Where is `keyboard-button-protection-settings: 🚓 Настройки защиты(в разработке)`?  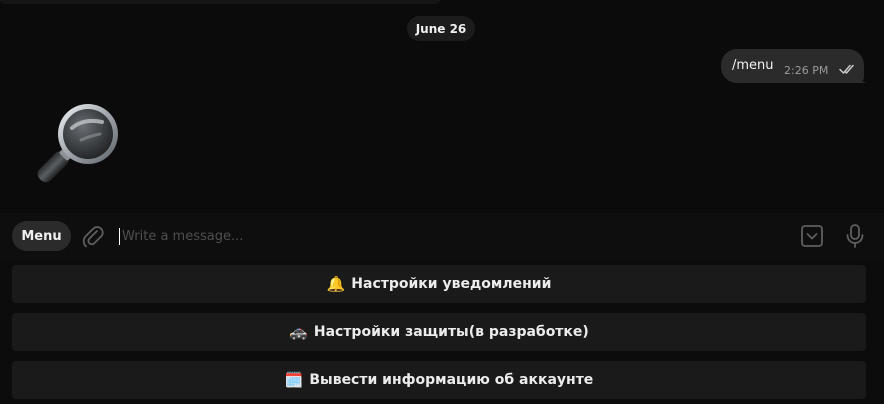
keyboard-button-protection-settings: 🚓 Настройки защиты(в разработке) is located at coordinates (439, 332).